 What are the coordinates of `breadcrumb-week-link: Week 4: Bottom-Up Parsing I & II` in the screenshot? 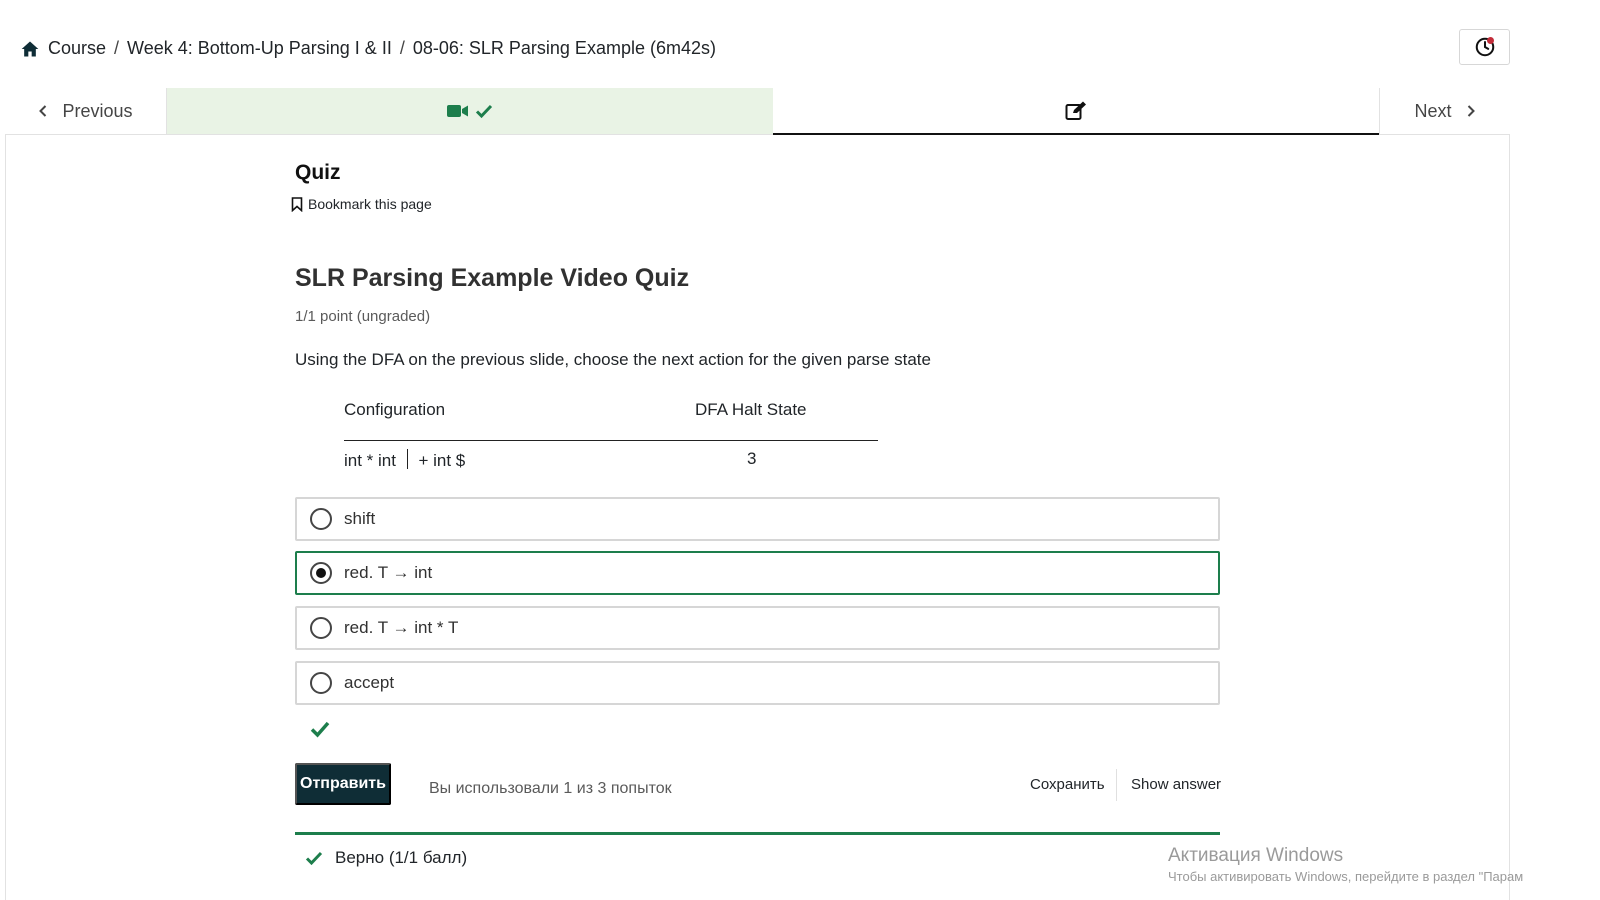 It's located at (259, 48).